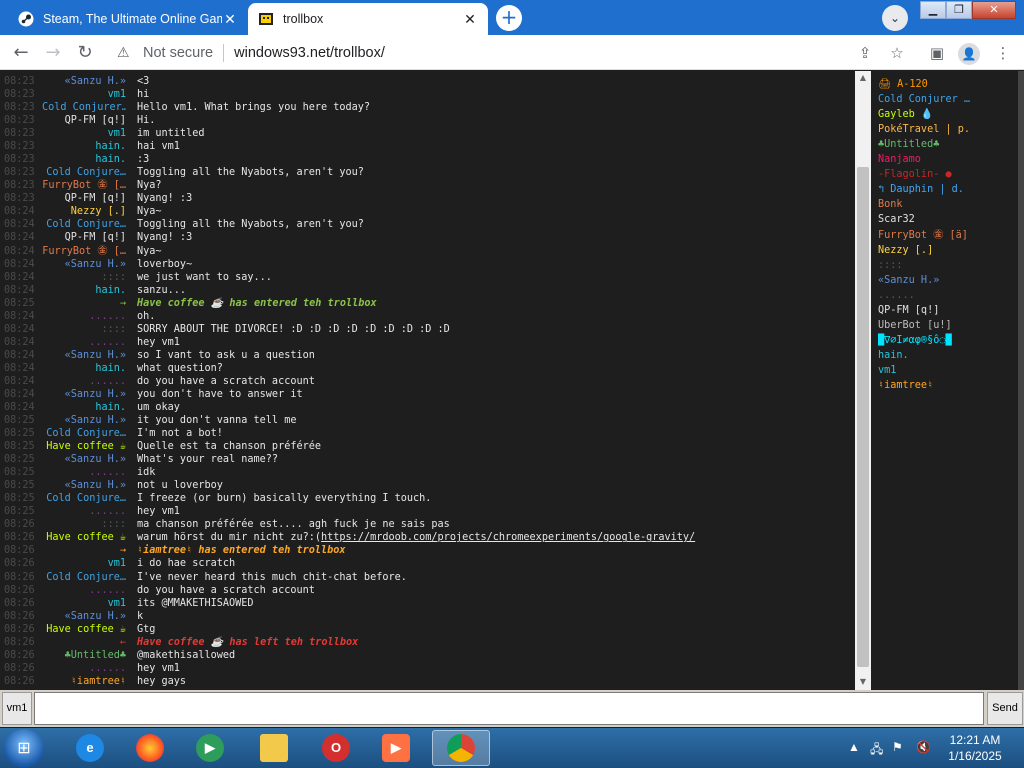 The image size is (1024, 768). What do you see at coordinates (949, 355) in the screenshot?
I see `user-list-item: hain.` at bounding box center [949, 355].